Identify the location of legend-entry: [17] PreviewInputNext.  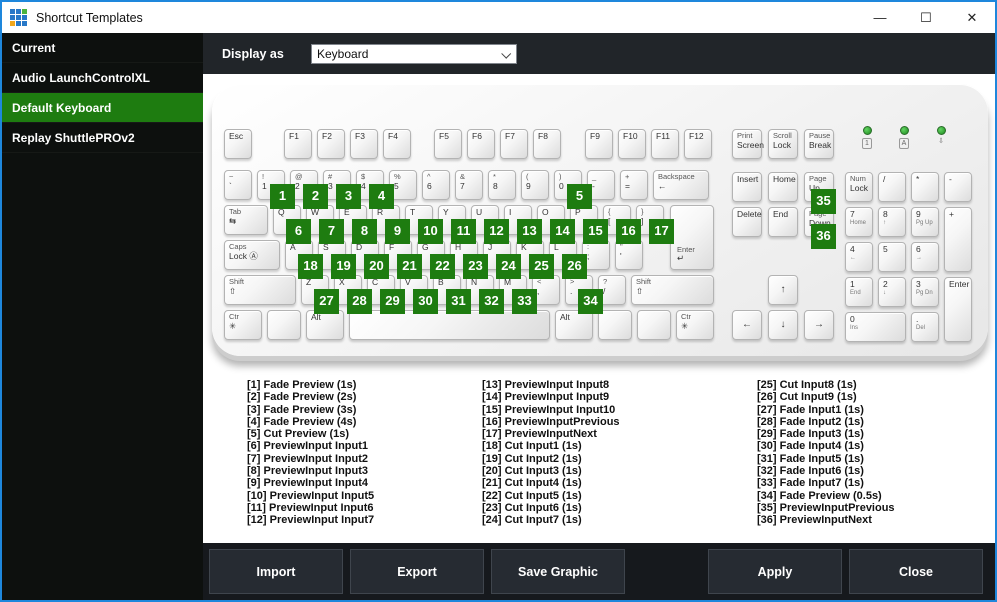
(539, 434).